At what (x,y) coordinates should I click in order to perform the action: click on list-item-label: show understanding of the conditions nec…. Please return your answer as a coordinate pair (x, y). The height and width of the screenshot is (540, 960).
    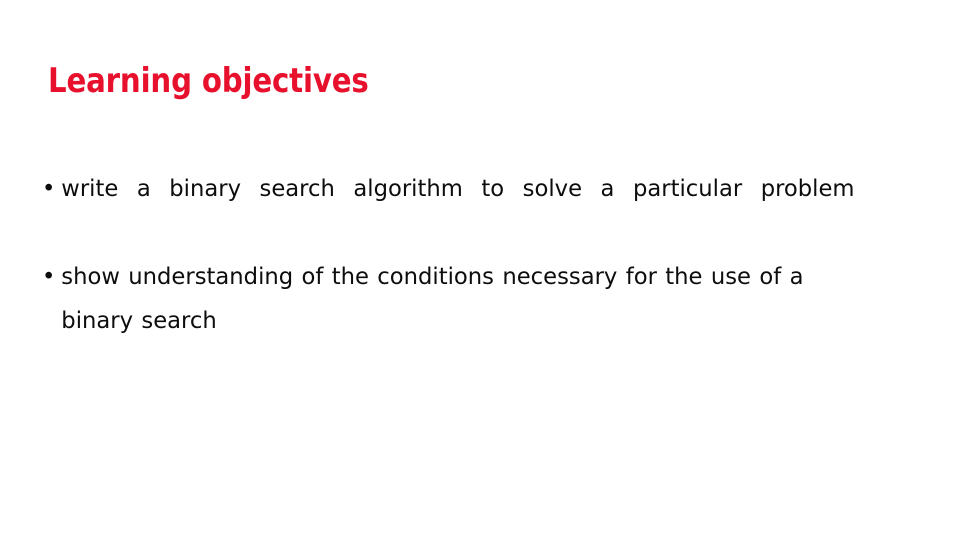
    Looking at the image, I should click on (432, 298).